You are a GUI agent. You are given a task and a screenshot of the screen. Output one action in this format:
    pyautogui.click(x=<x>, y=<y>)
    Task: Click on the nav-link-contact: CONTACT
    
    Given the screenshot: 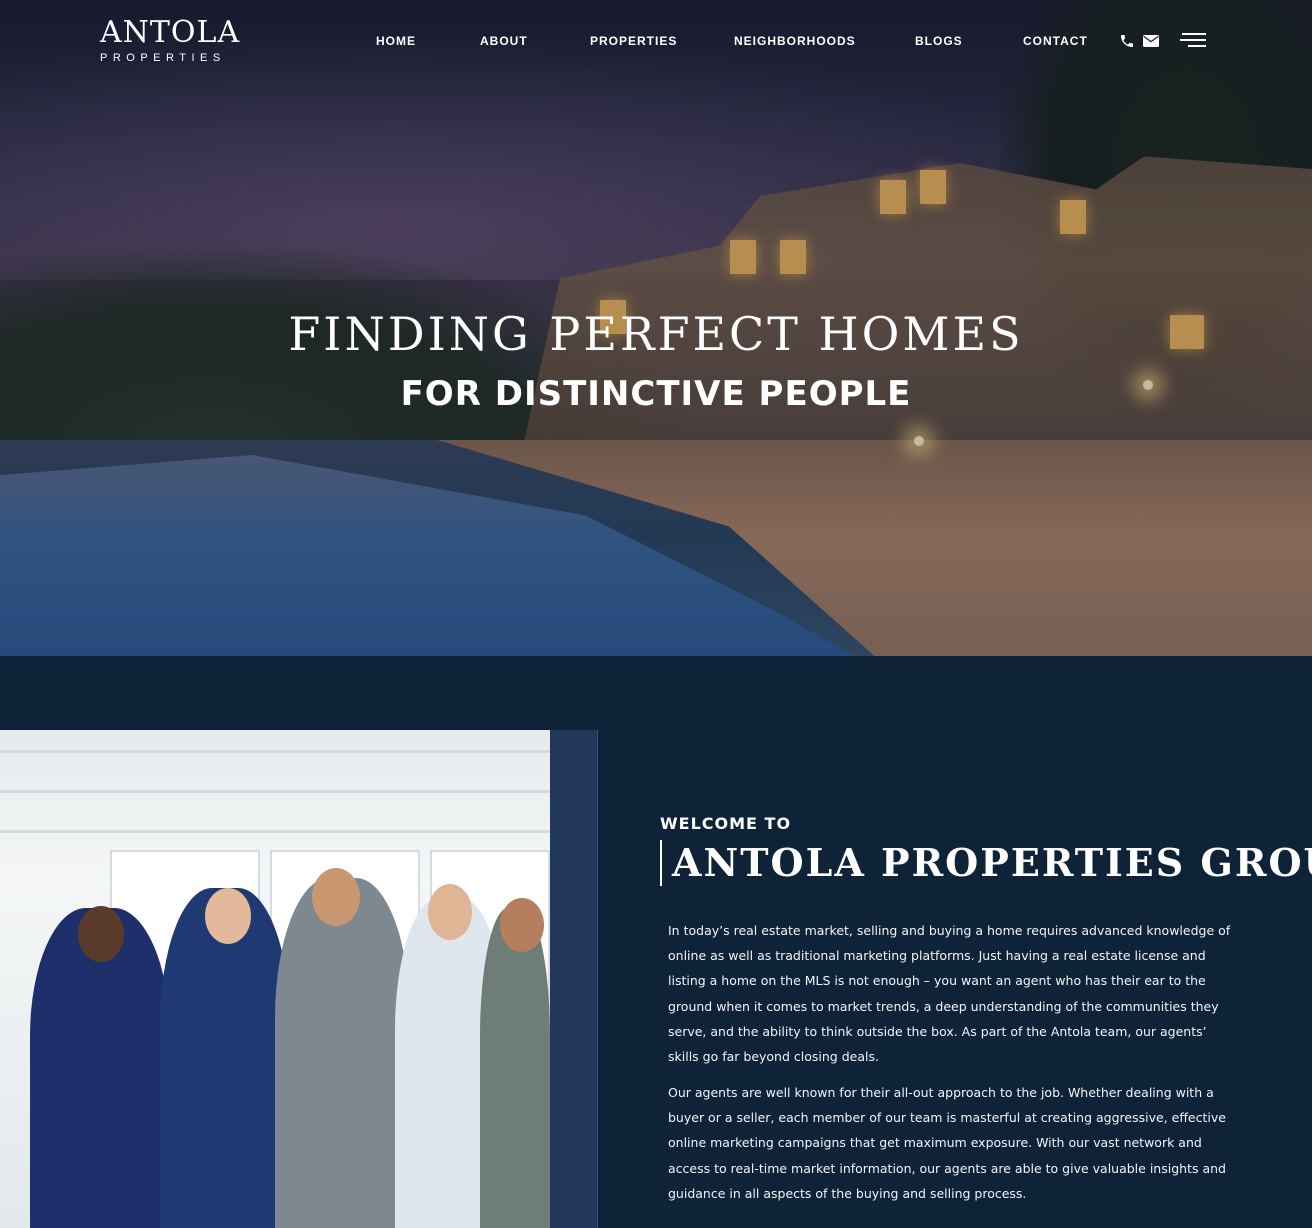 What is the action you would take?
    pyautogui.click(x=1055, y=41)
    